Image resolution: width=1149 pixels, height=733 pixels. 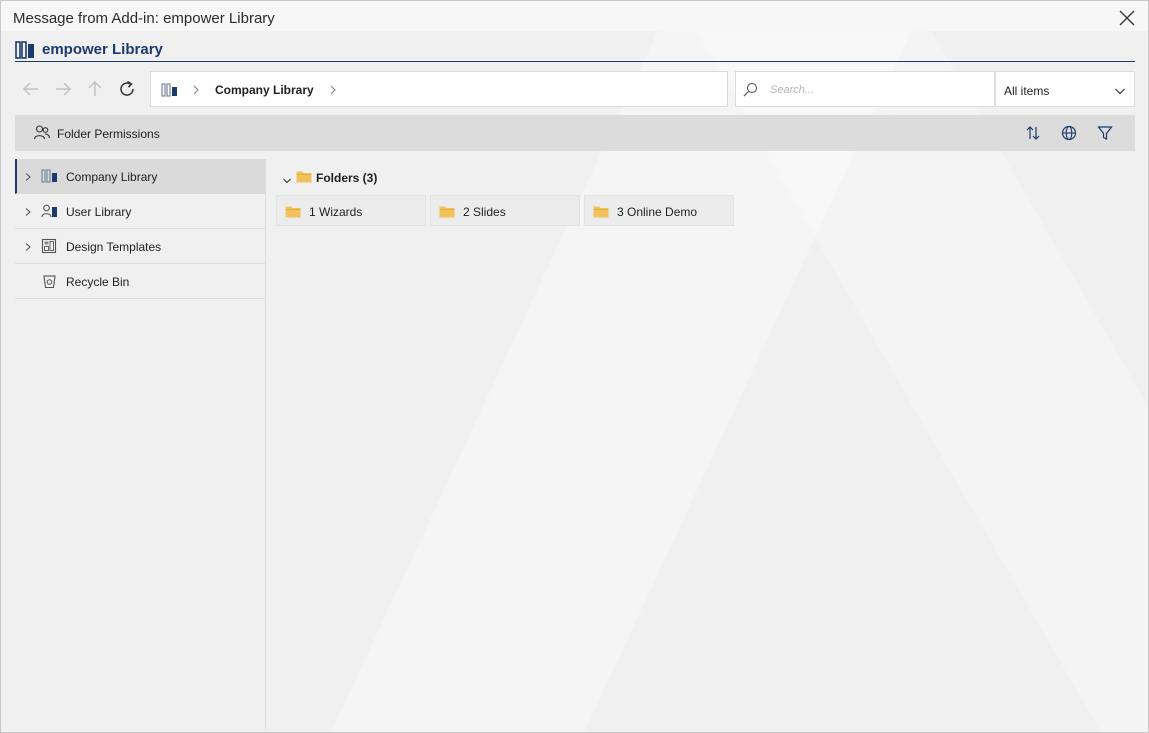 I want to click on folder-tile-wizards: 1 Wizards, so click(x=351, y=210).